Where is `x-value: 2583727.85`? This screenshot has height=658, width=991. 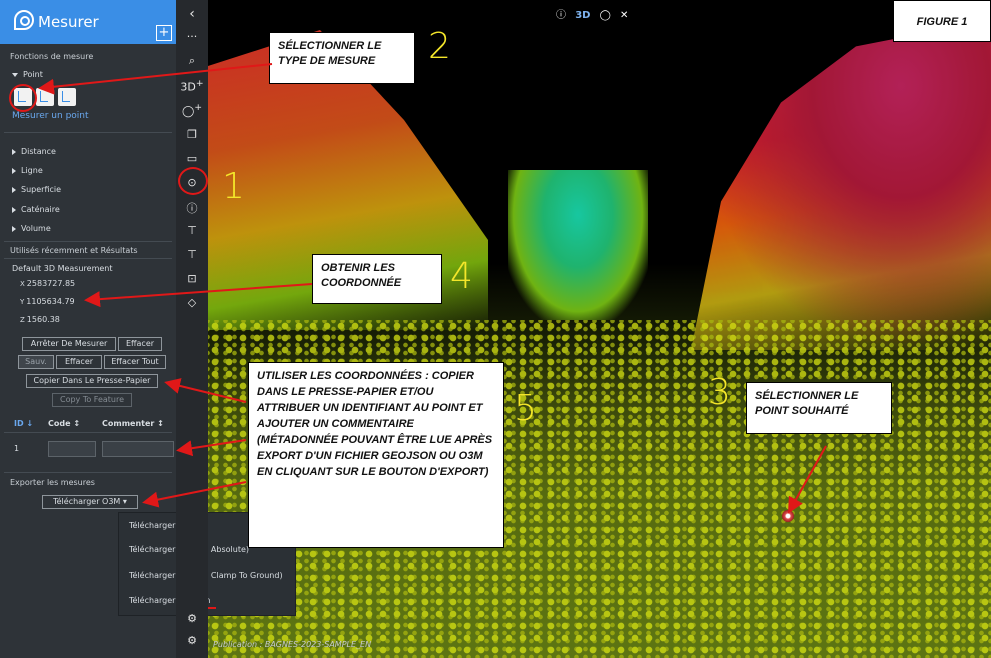
x-value: 2583727.85 is located at coordinates (51, 283).